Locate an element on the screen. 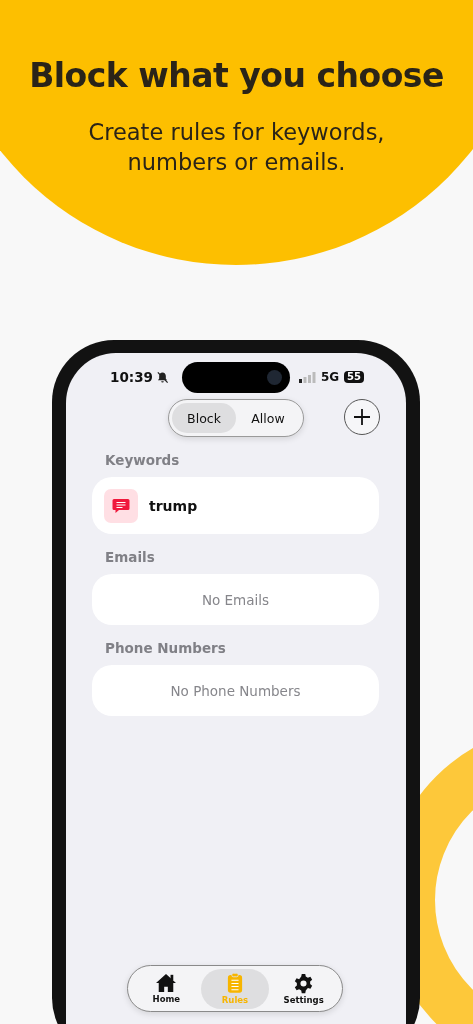  add-button is located at coordinates (362, 417).